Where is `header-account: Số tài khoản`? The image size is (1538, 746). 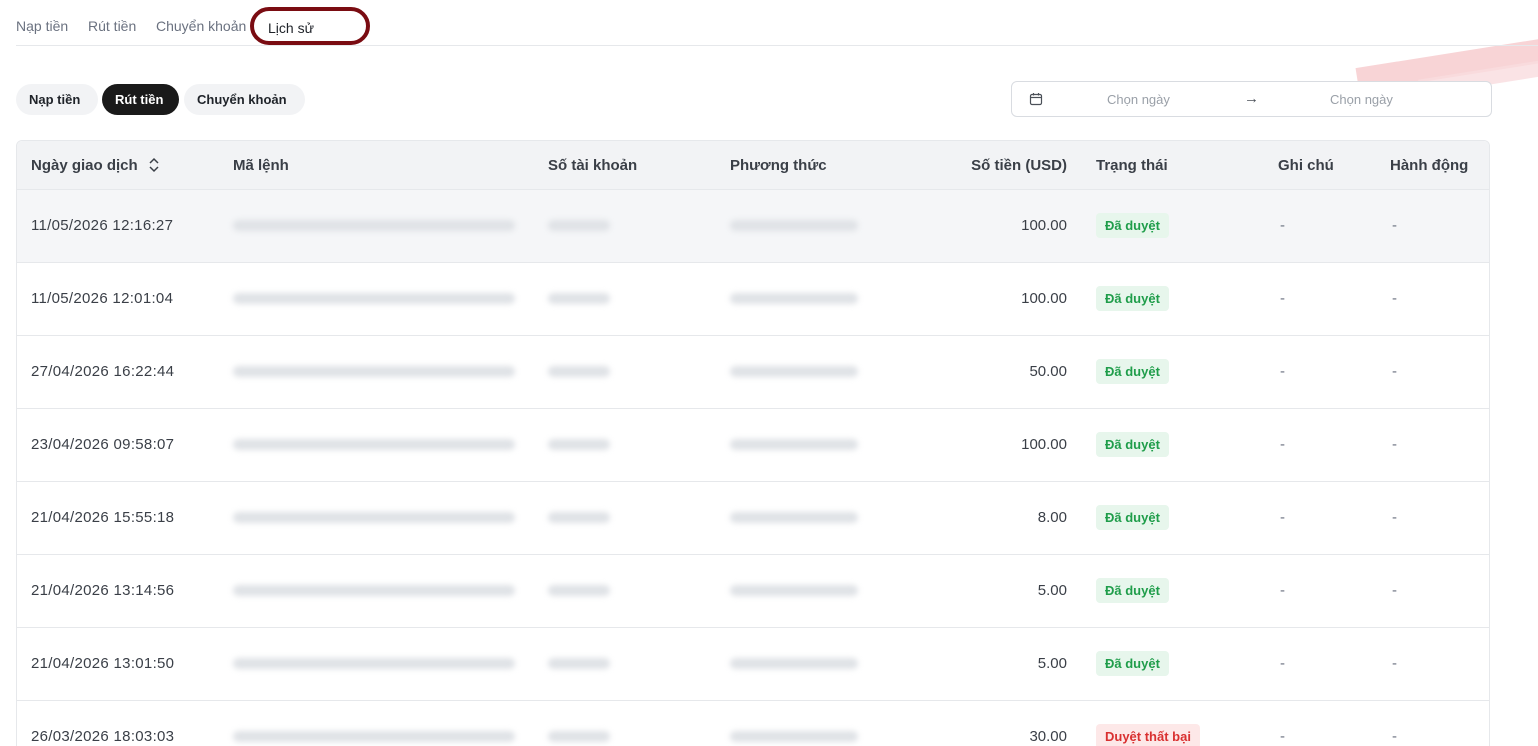
header-account: Số tài khoản is located at coordinates (593, 165).